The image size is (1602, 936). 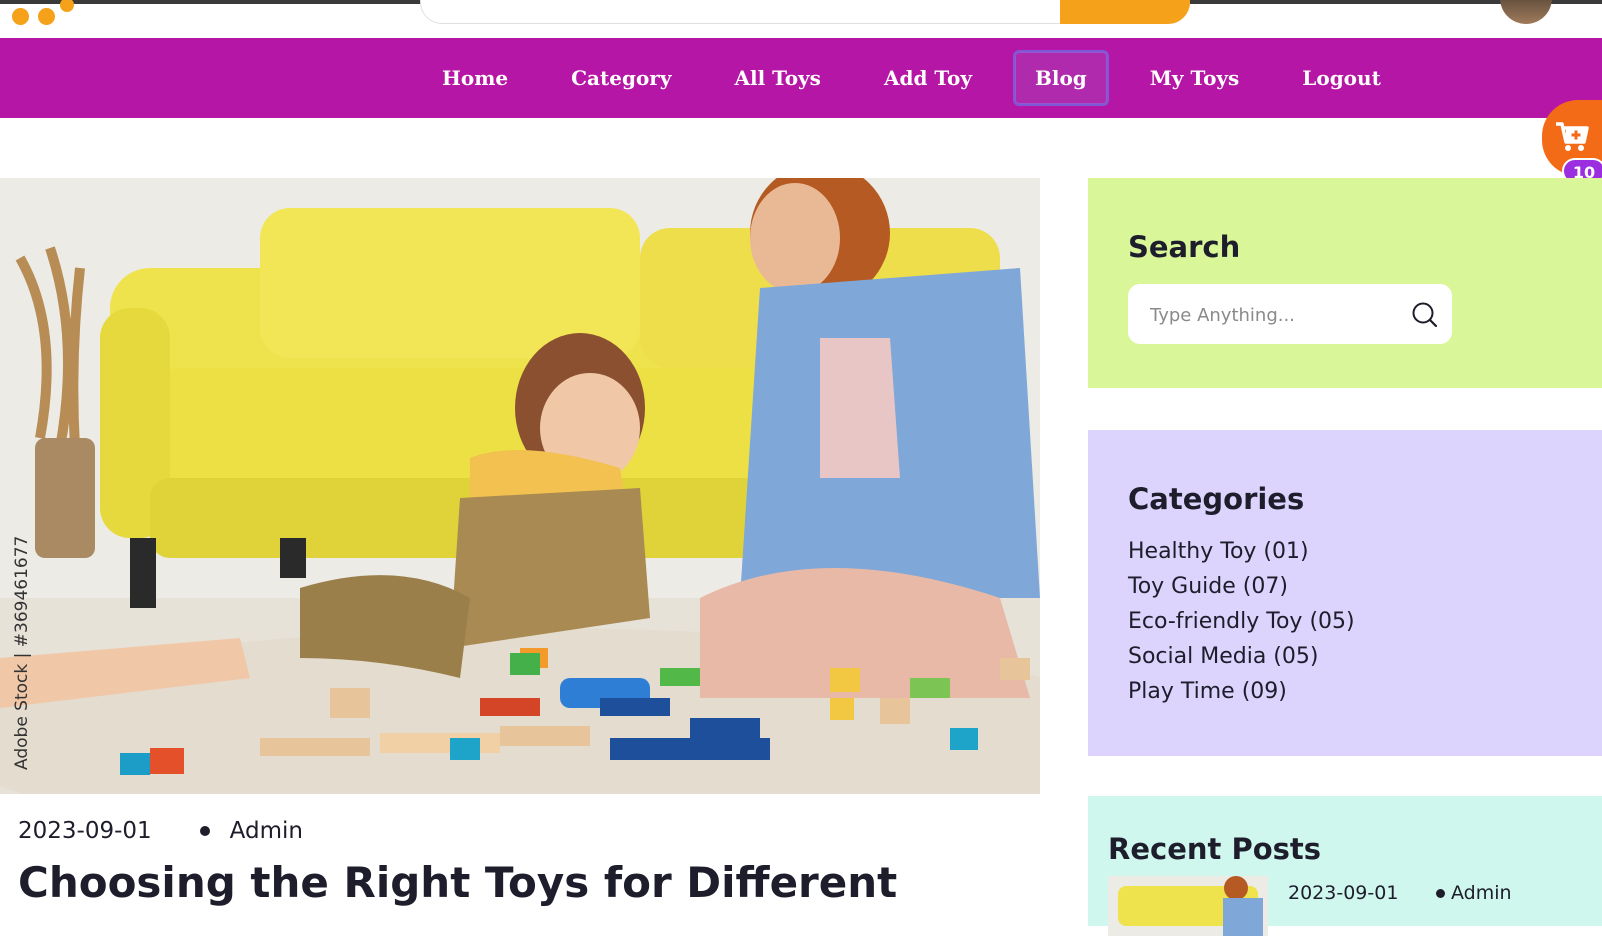 What do you see at coordinates (1526, 12) in the screenshot?
I see `user-avatar` at bounding box center [1526, 12].